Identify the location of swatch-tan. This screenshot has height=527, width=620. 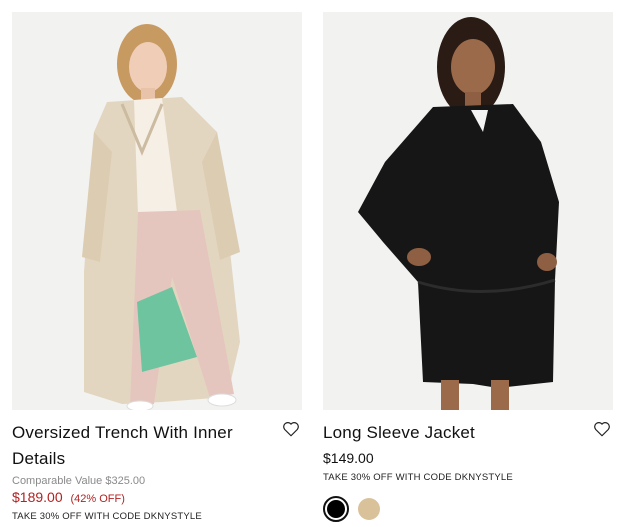
(369, 509).